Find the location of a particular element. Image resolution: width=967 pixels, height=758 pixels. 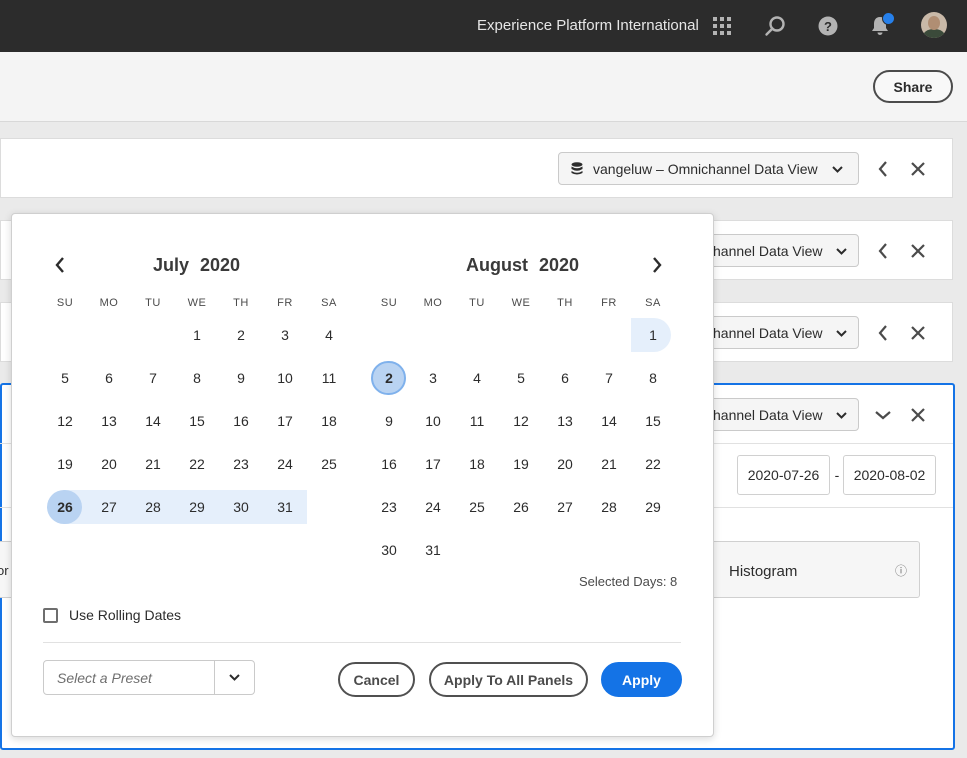

prev-month-button is located at coordinates (60, 265).